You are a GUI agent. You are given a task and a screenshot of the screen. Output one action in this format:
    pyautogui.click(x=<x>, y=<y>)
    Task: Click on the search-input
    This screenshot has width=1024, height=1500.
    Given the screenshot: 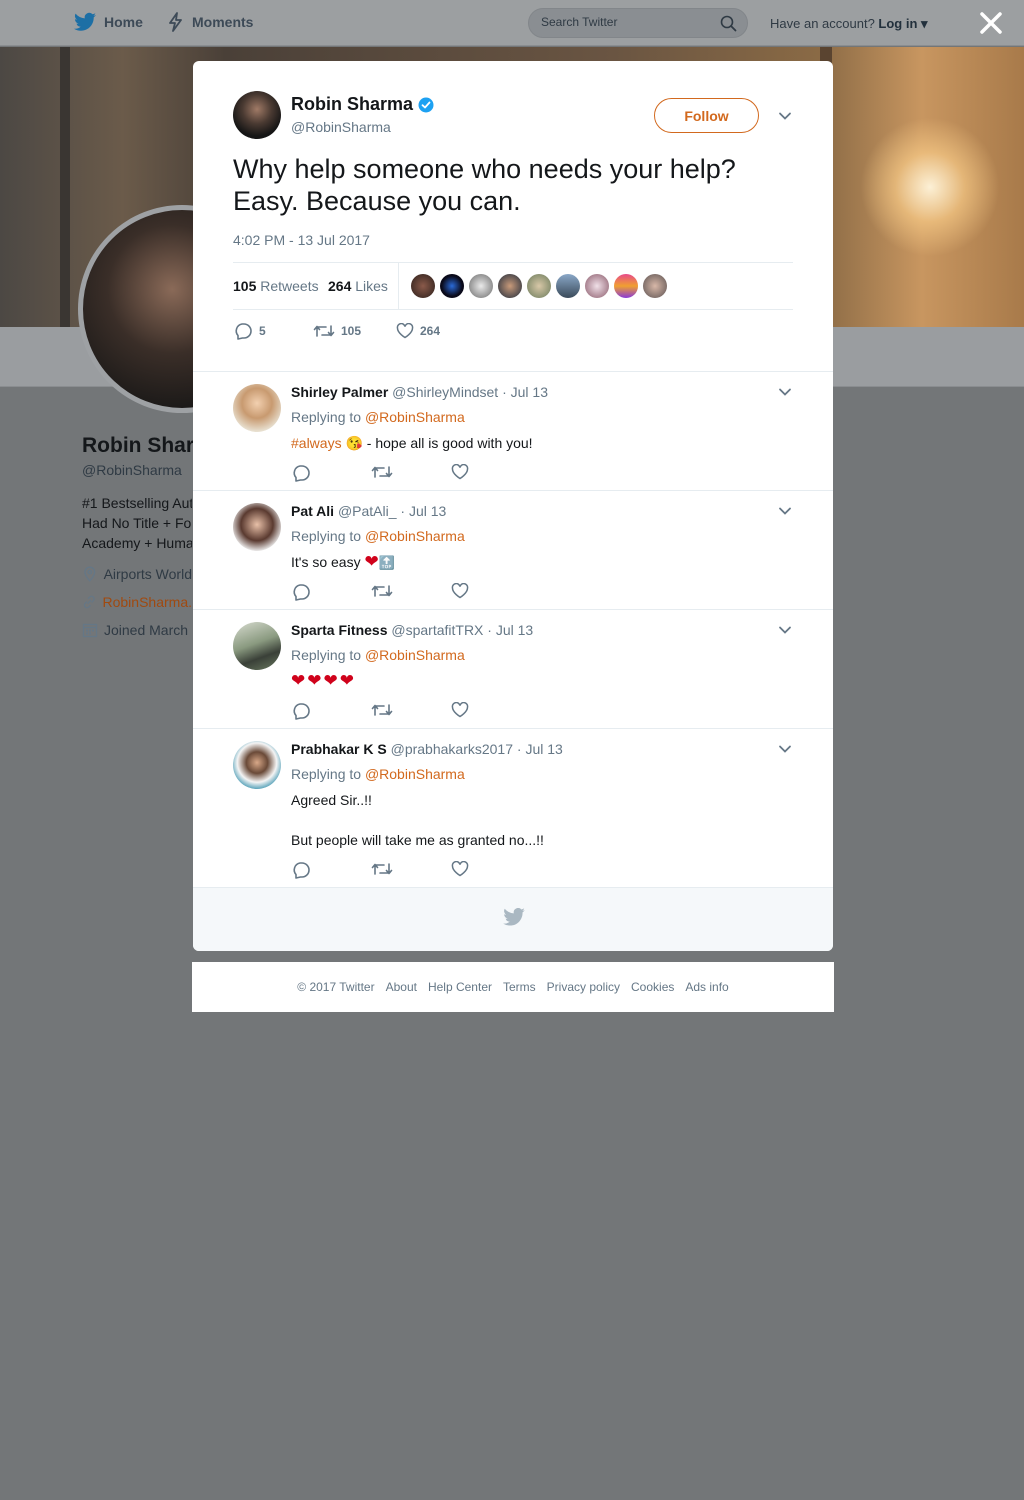 What is the action you would take?
    pyautogui.click(x=626, y=22)
    